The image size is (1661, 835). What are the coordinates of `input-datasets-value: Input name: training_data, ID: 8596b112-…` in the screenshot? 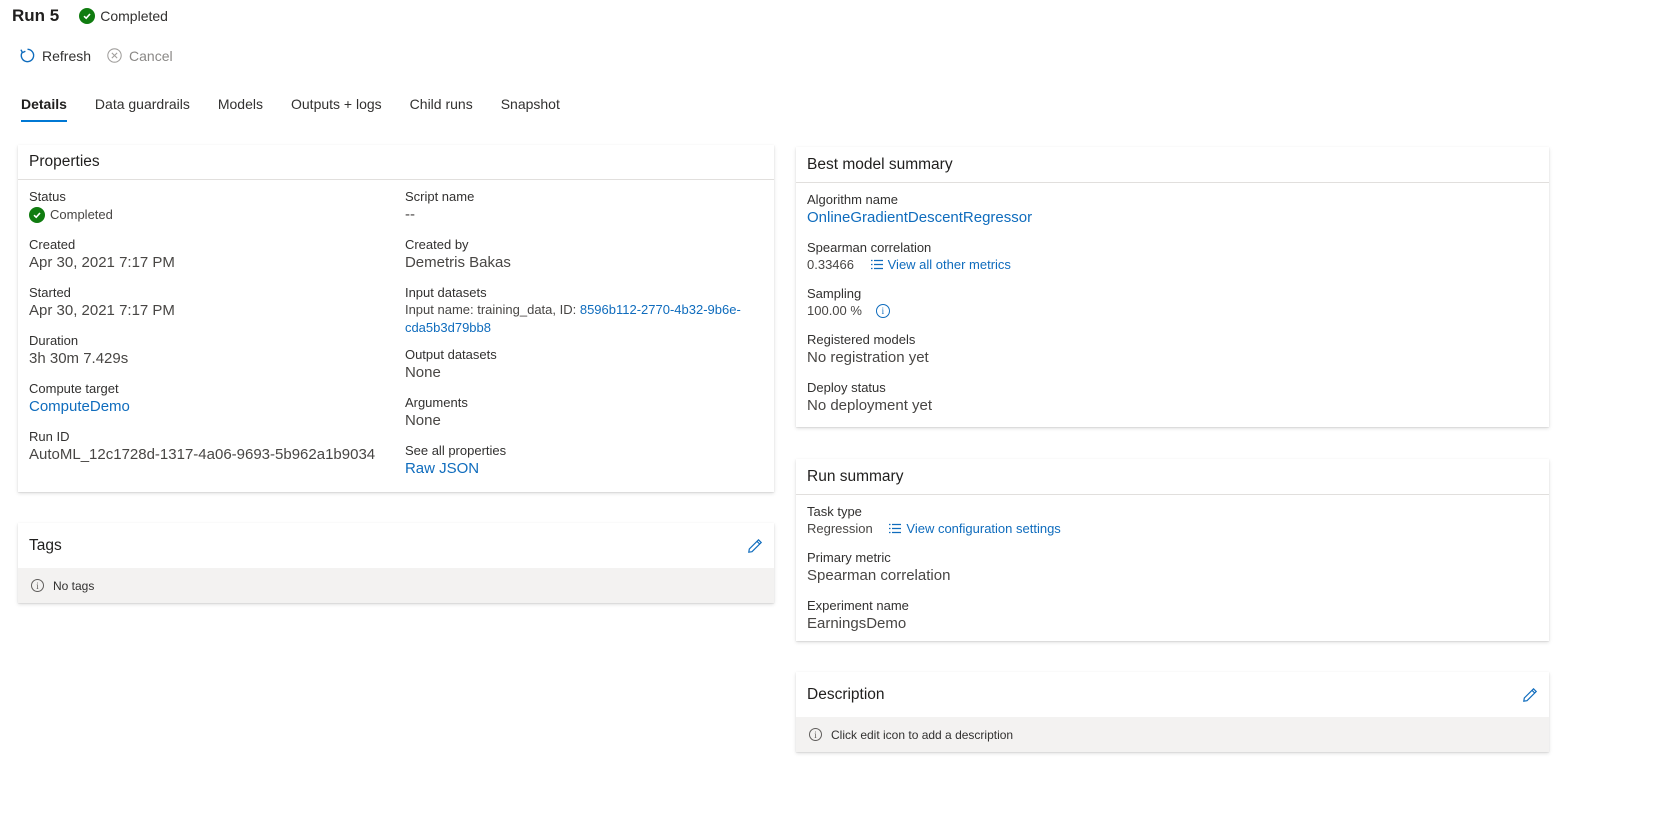 It's located at (584, 319).